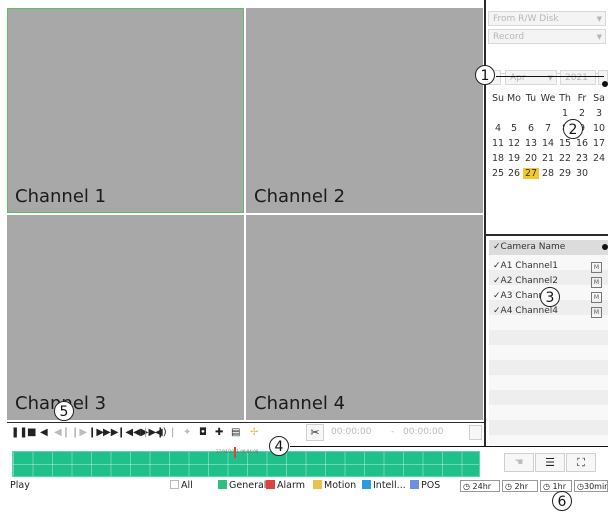  I want to click on calendar-day: 22, so click(565, 158).